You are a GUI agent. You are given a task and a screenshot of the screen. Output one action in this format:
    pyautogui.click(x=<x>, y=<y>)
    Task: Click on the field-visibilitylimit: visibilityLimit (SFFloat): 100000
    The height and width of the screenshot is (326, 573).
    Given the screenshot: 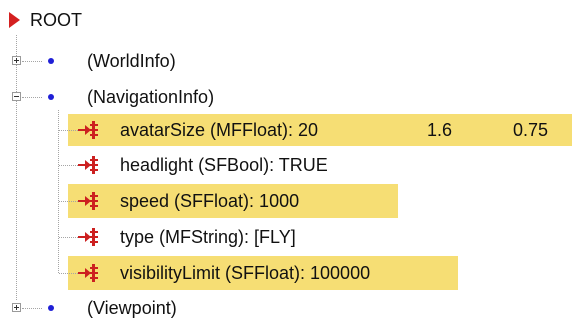 What is the action you would take?
    pyautogui.click(x=245, y=273)
    